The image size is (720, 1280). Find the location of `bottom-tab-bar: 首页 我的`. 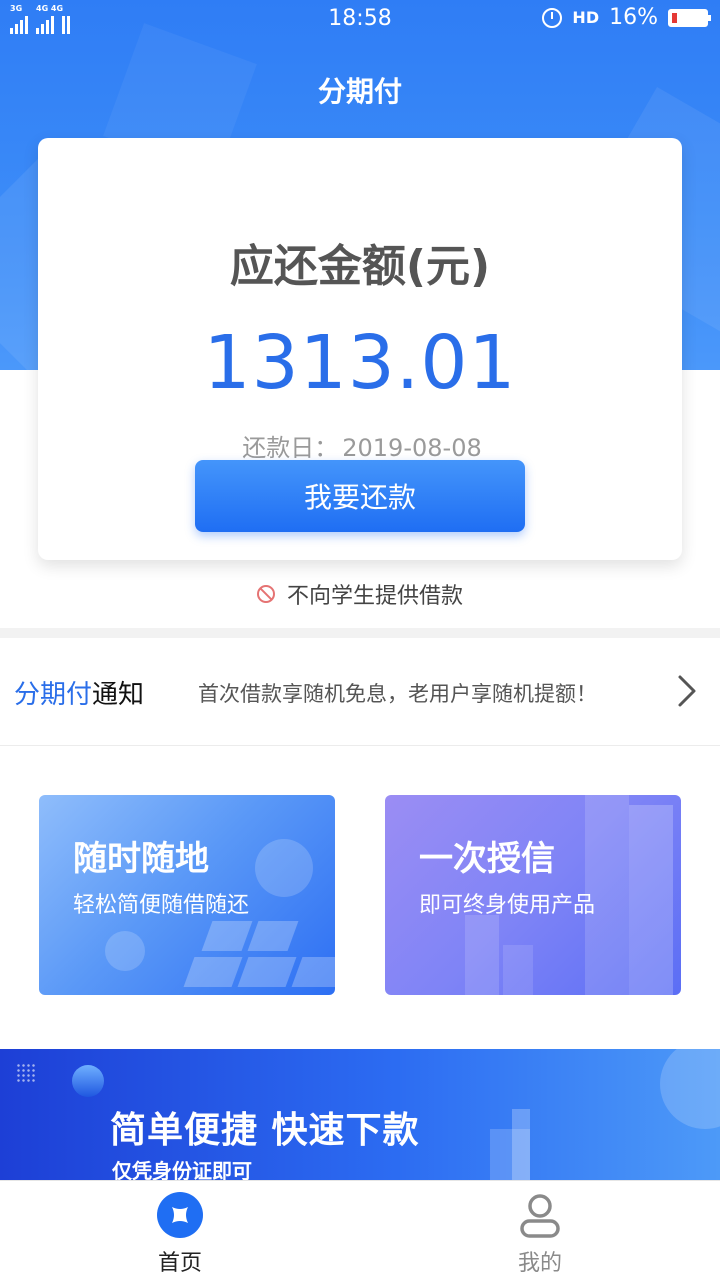

bottom-tab-bar: 首页 我的 is located at coordinates (360, 1230).